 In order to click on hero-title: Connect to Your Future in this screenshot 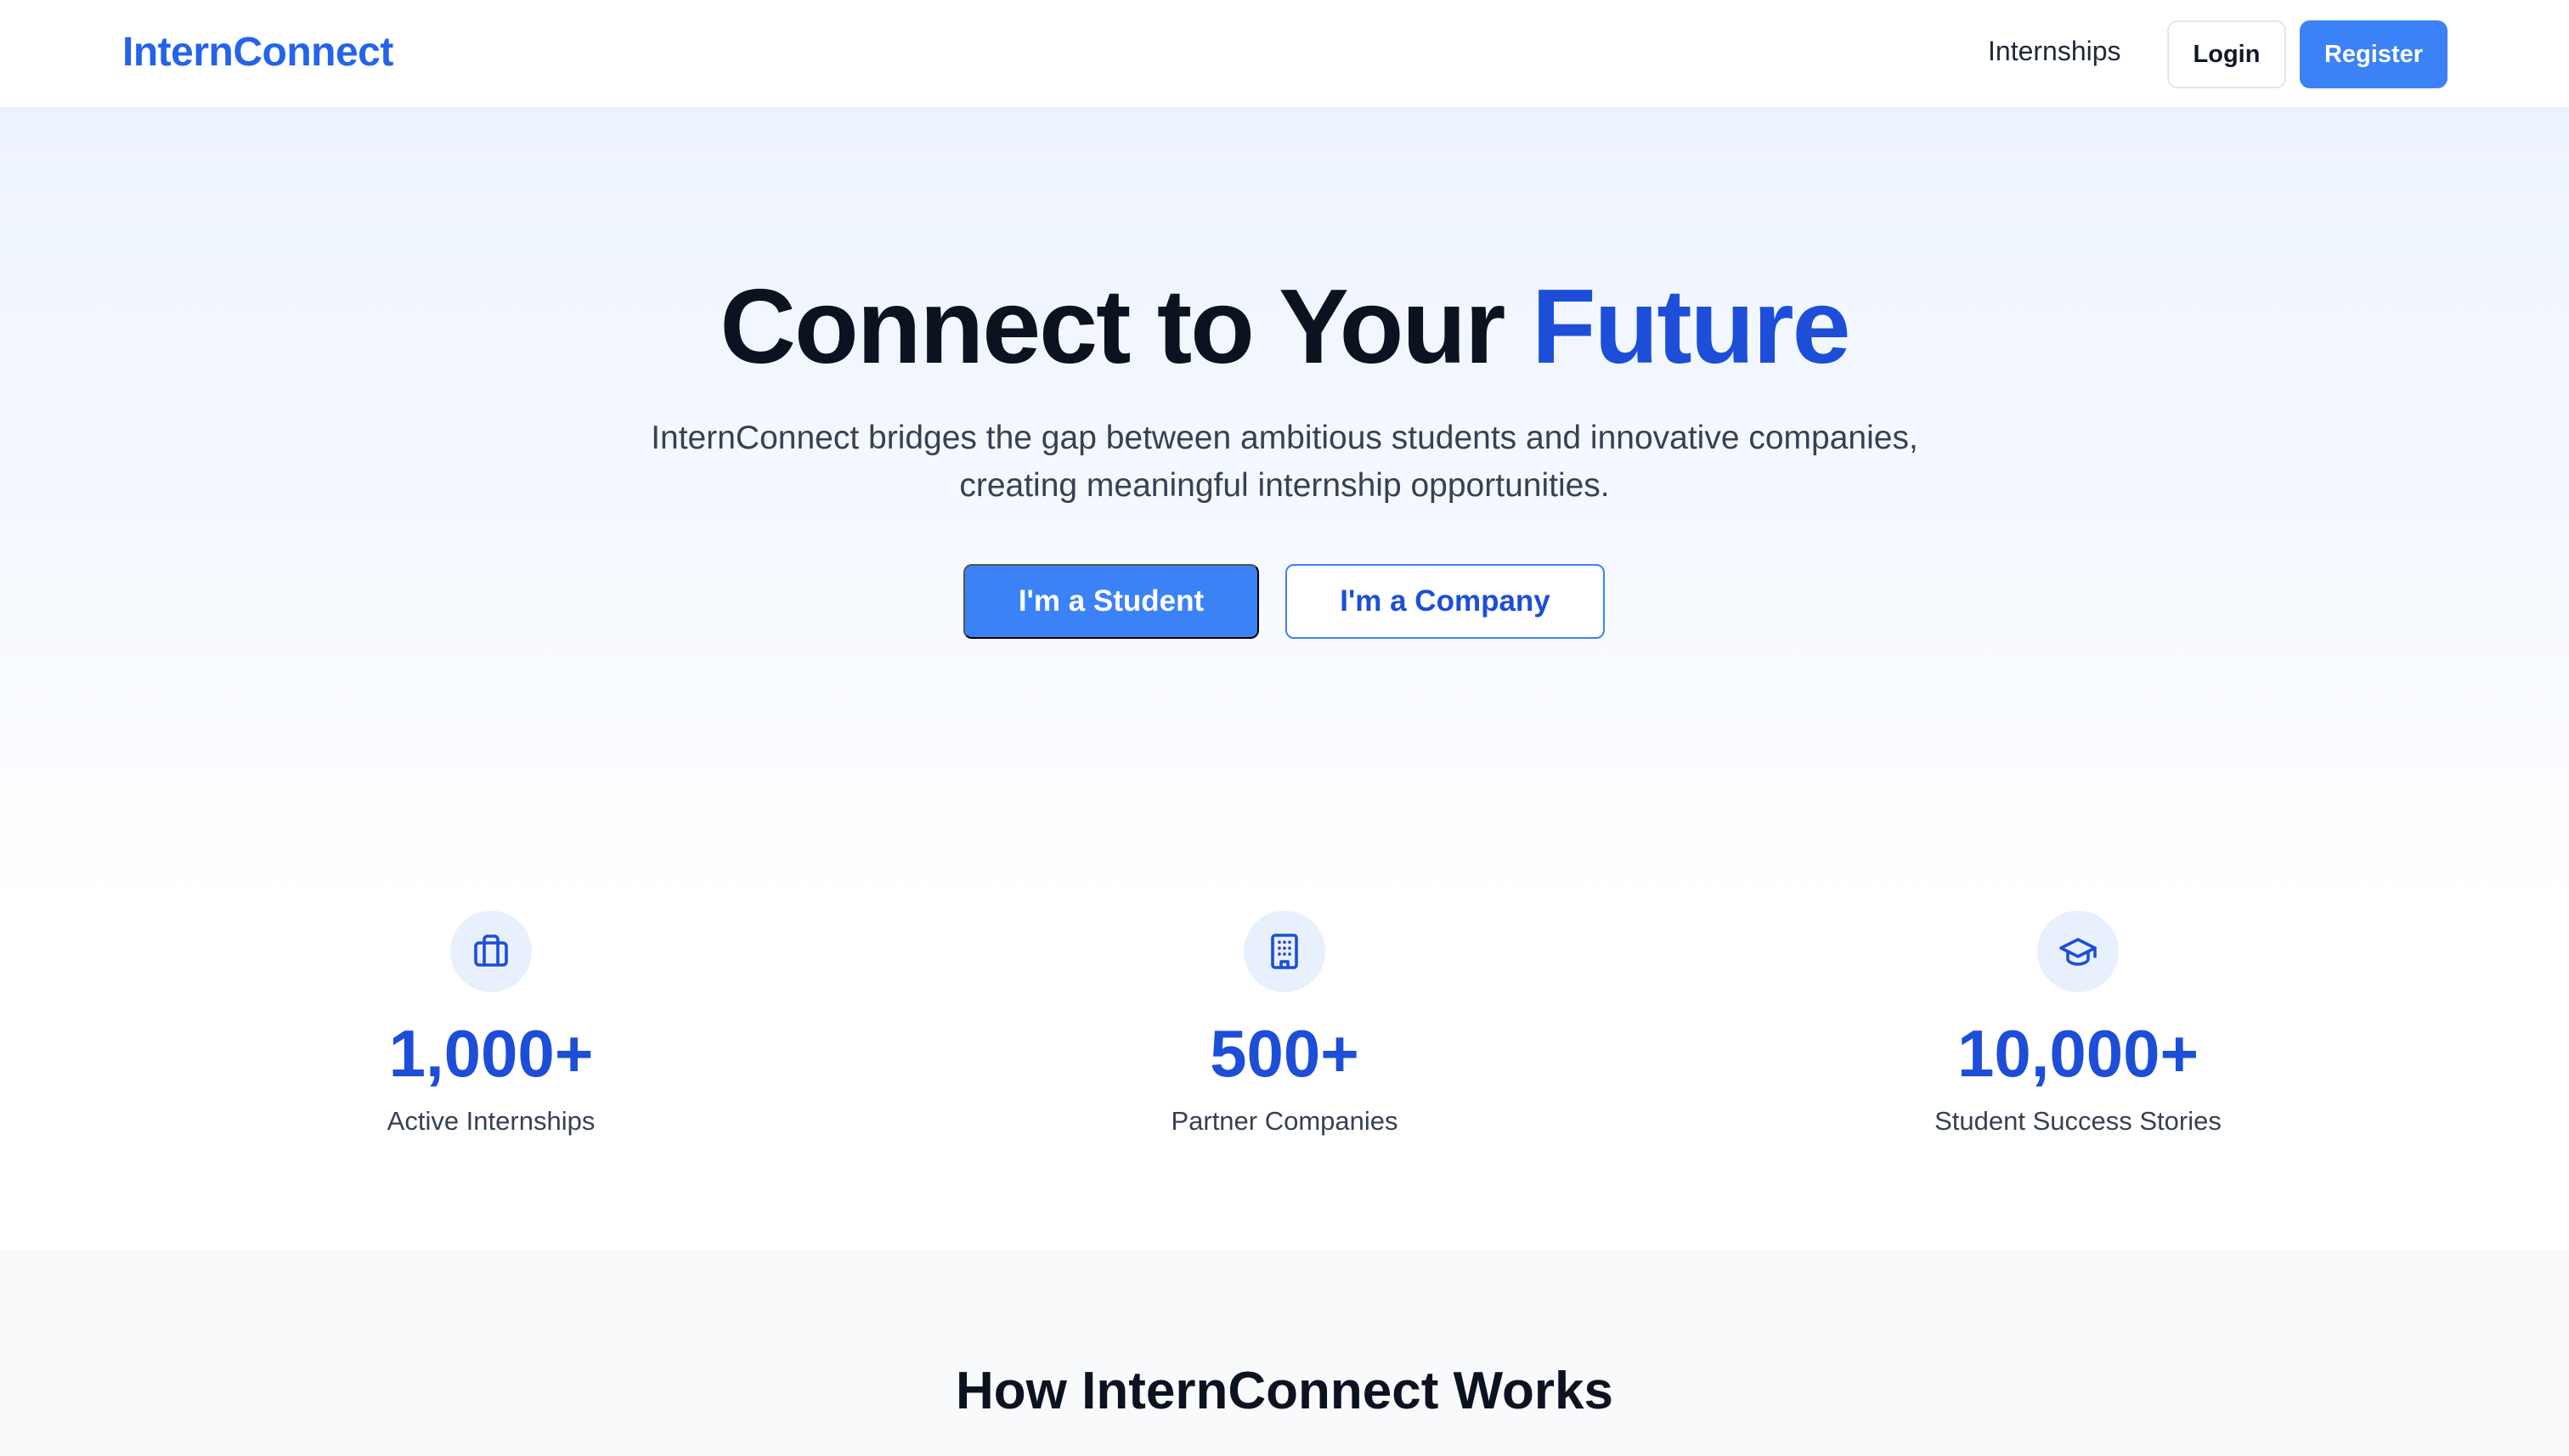, I will do `click(1284, 327)`.